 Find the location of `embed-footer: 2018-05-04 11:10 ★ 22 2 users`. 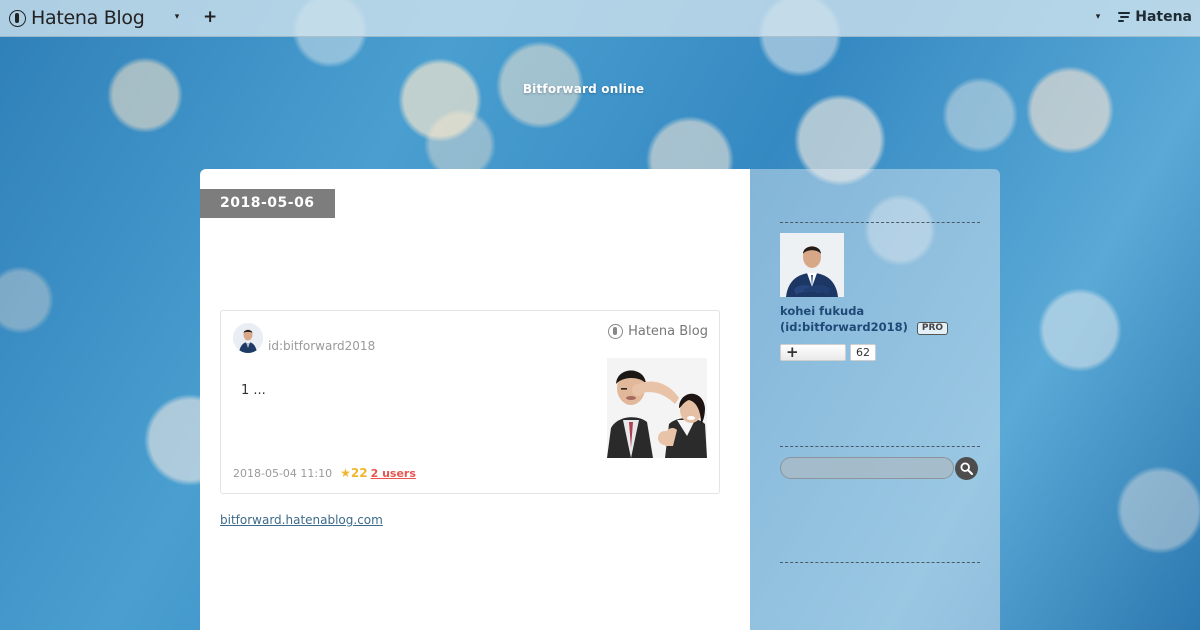

embed-footer: 2018-05-04 11:10 ★ 22 2 users is located at coordinates (324, 473).